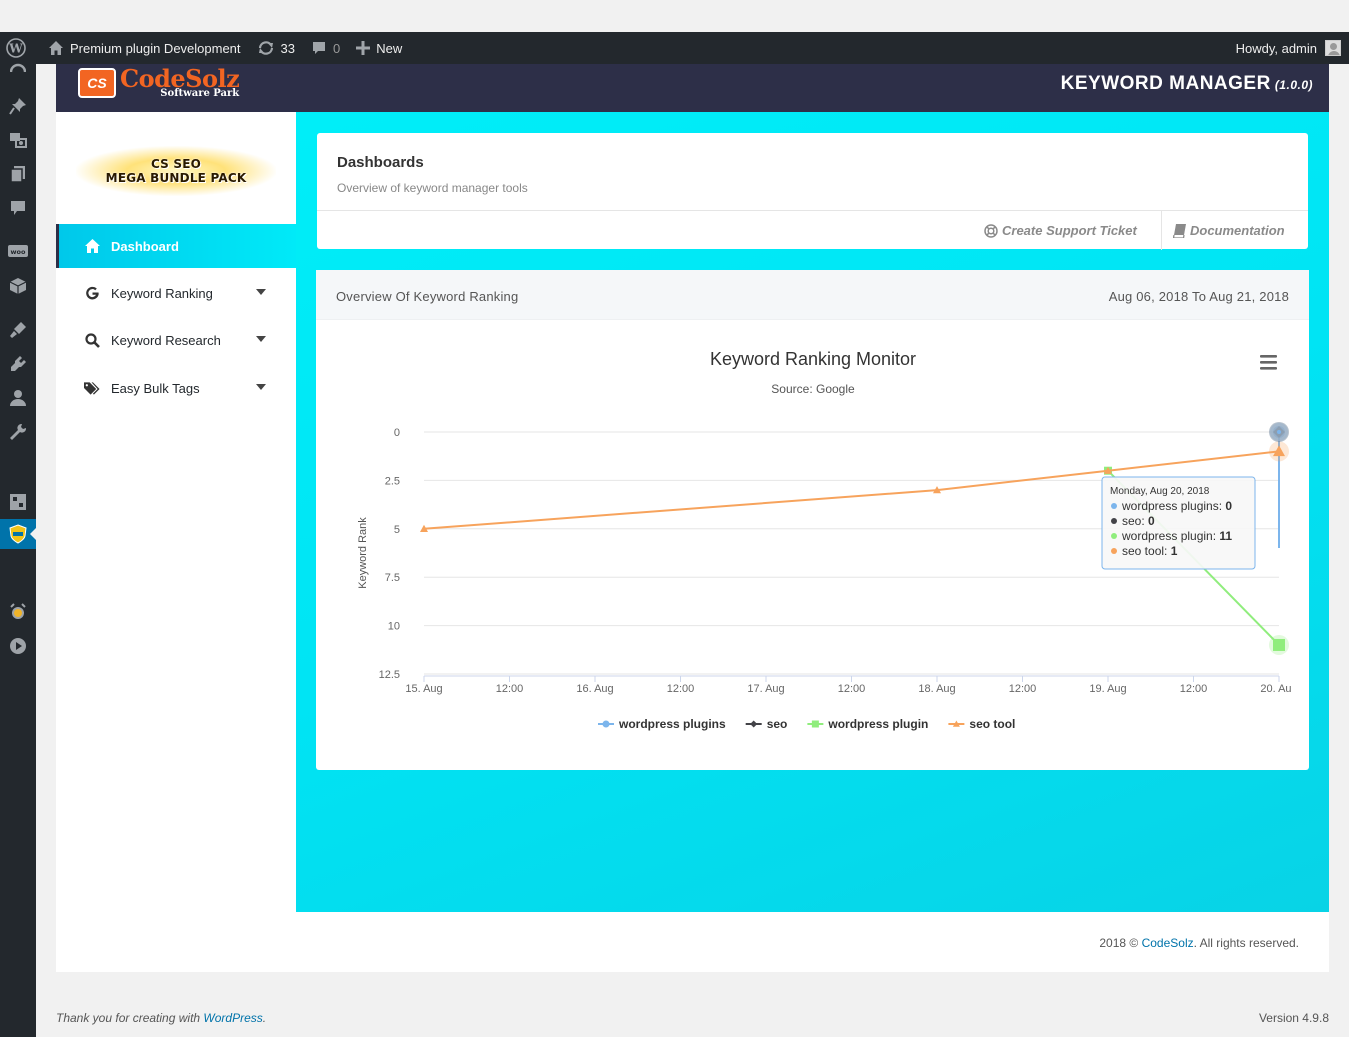 Image resolution: width=1349 pixels, height=1037 pixels. What do you see at coordinates (1268, 356) in the screenshot?
I see `chart-menu-bar` at bounding box center [1268, 356].